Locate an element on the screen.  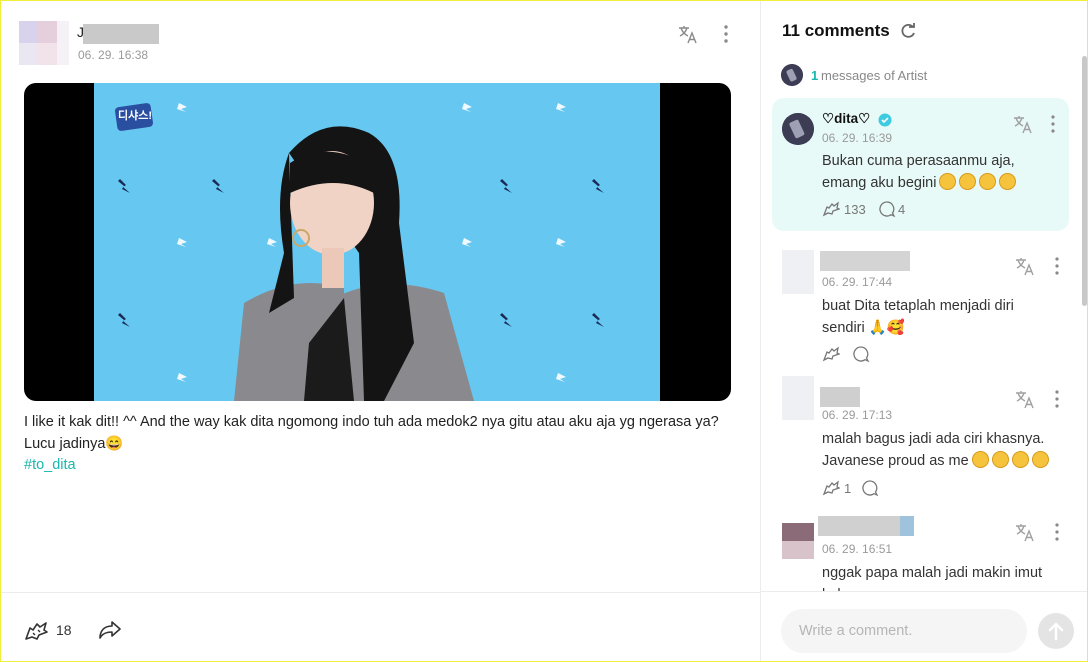
comment-timestamp: 06. 29. 17:44 is located at coordinates (857, 282).